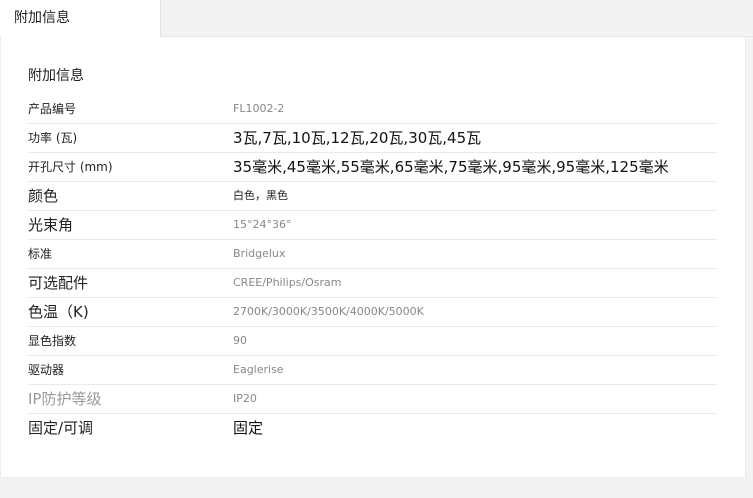  Describe the element at coordinates (372, 428) in the screenshot. I see `spec-row-fixed-adjustable: 固定/可调 固定` at that location.